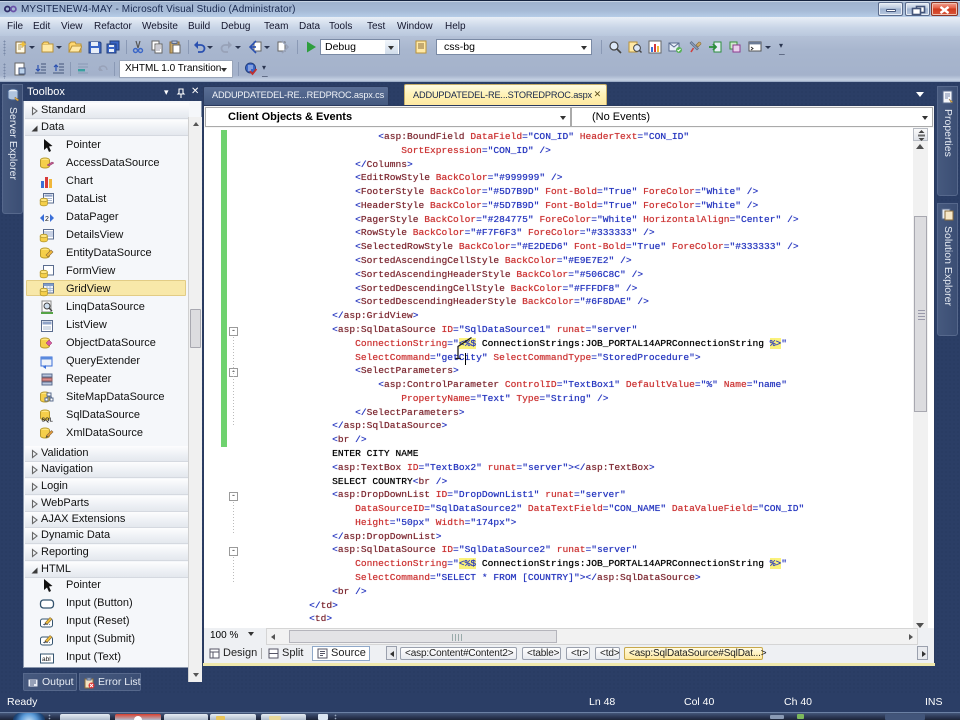 This screenshot has width=960, height=720. What do you see at coordinates (46, 659) in the screenshot?
I see `svg-text: abl` at bounding box center [46, 659].